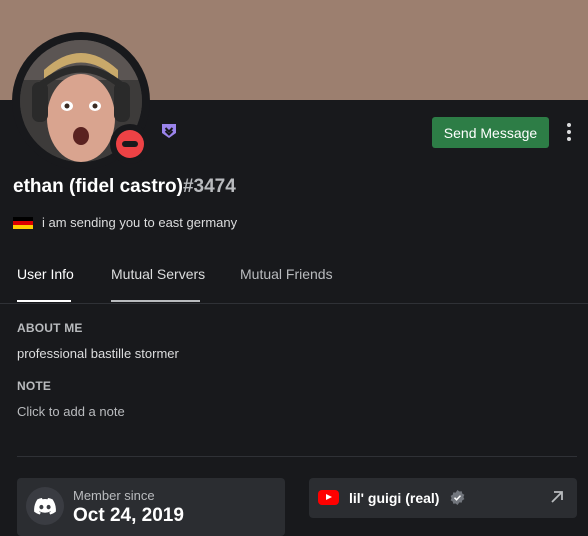 The height and width of the screenshot is (536, 588). Describe the element at coordinates (71, 411) in the screenshot. I see `note-input: Click to add a note` at that location.